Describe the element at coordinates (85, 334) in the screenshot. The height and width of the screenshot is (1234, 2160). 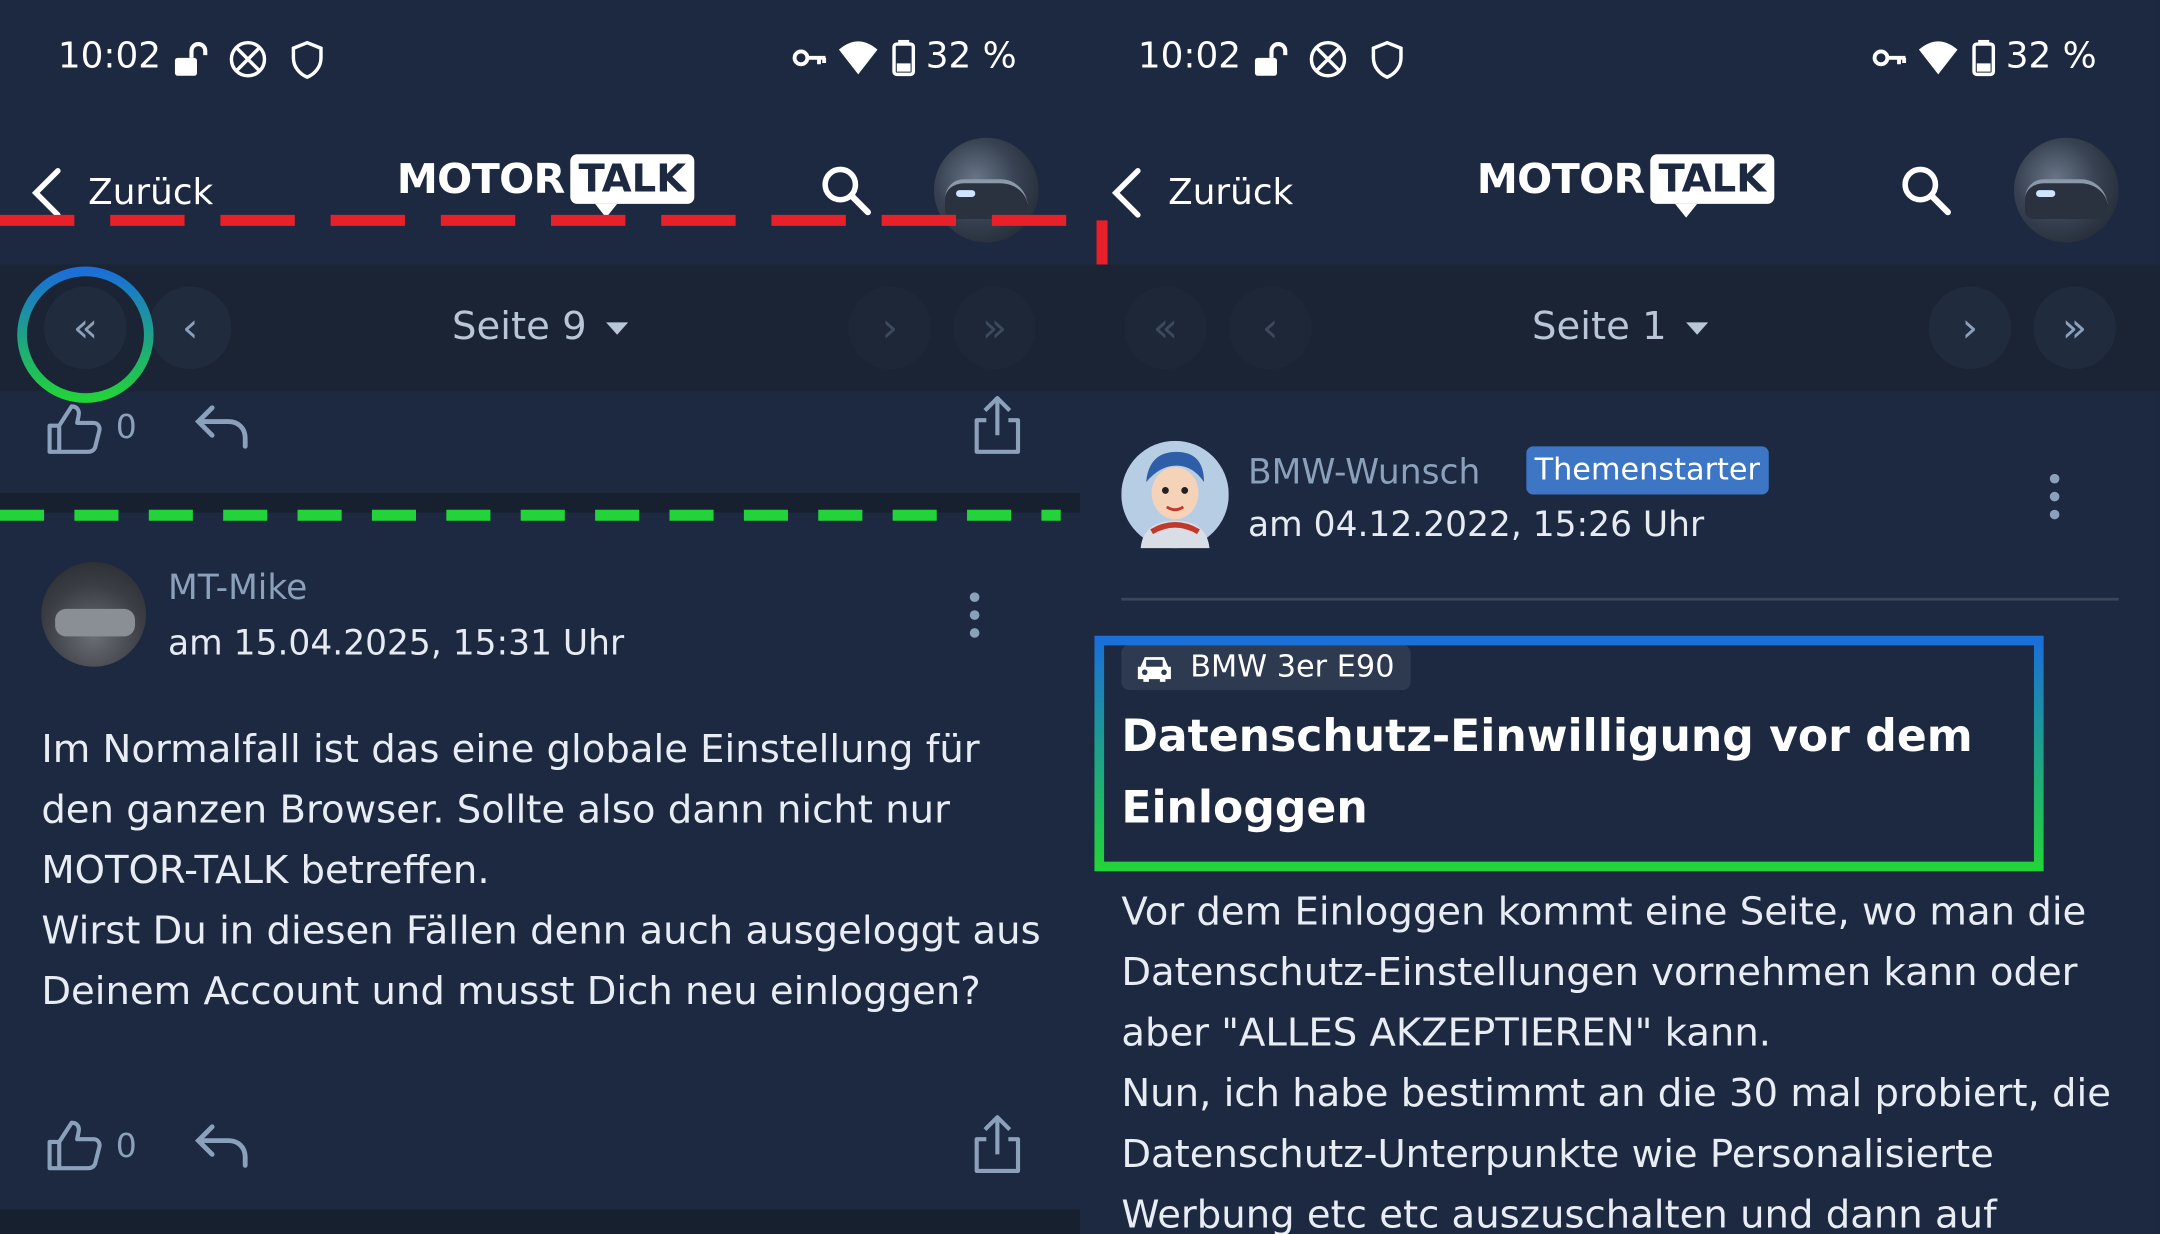
I see `annotation-highlight-circle` at that location.